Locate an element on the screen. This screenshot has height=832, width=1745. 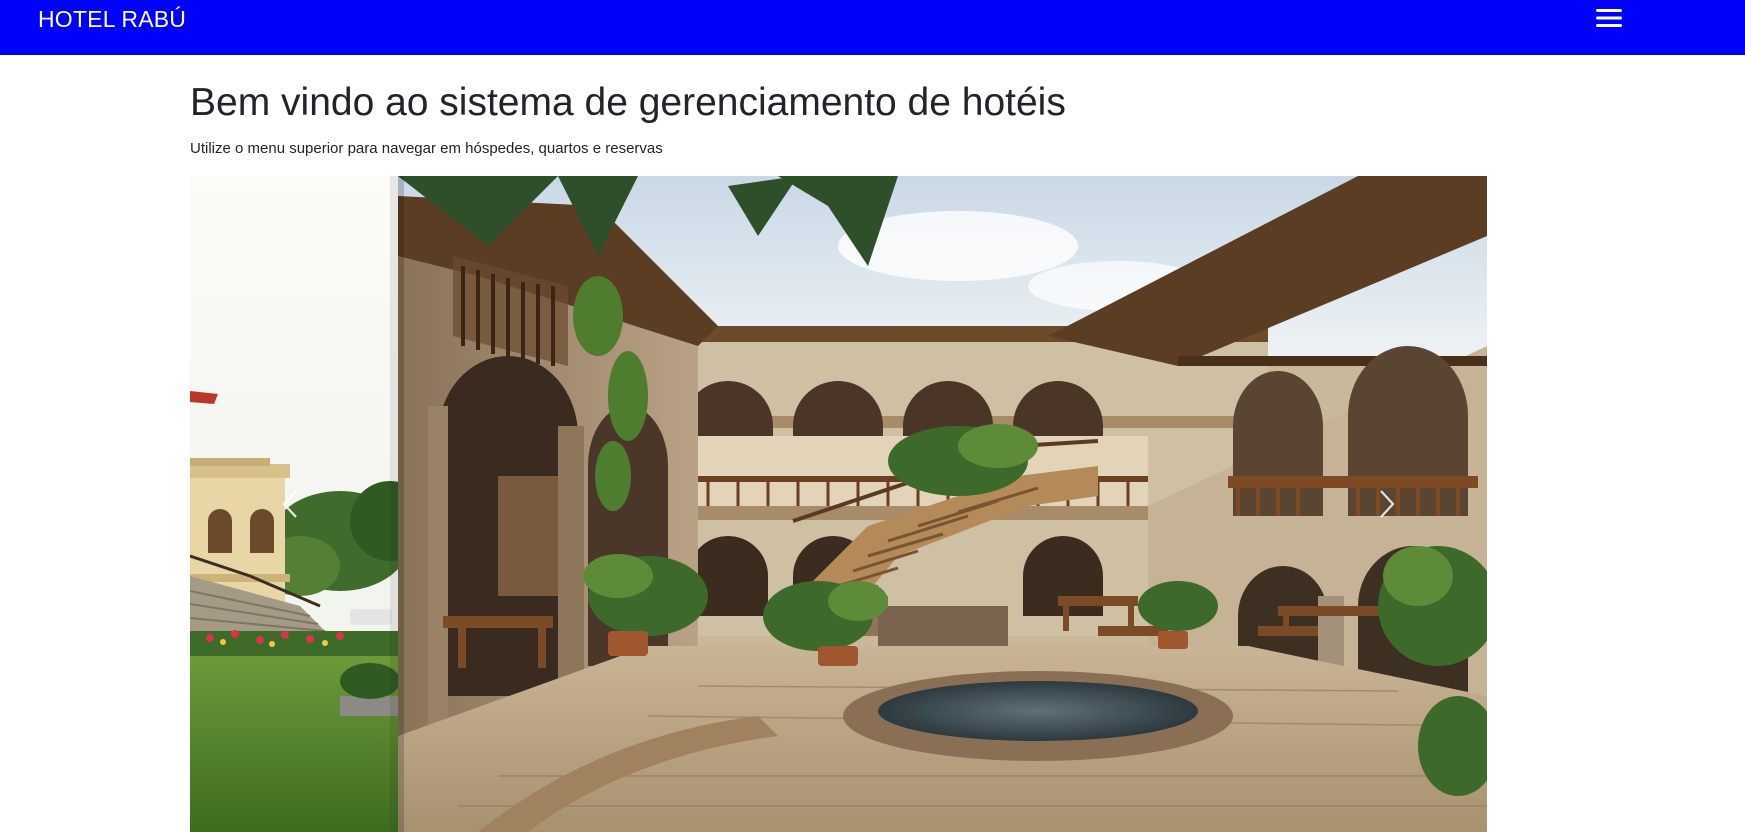
carousel-prev-button is located at coordinates (290, 504).